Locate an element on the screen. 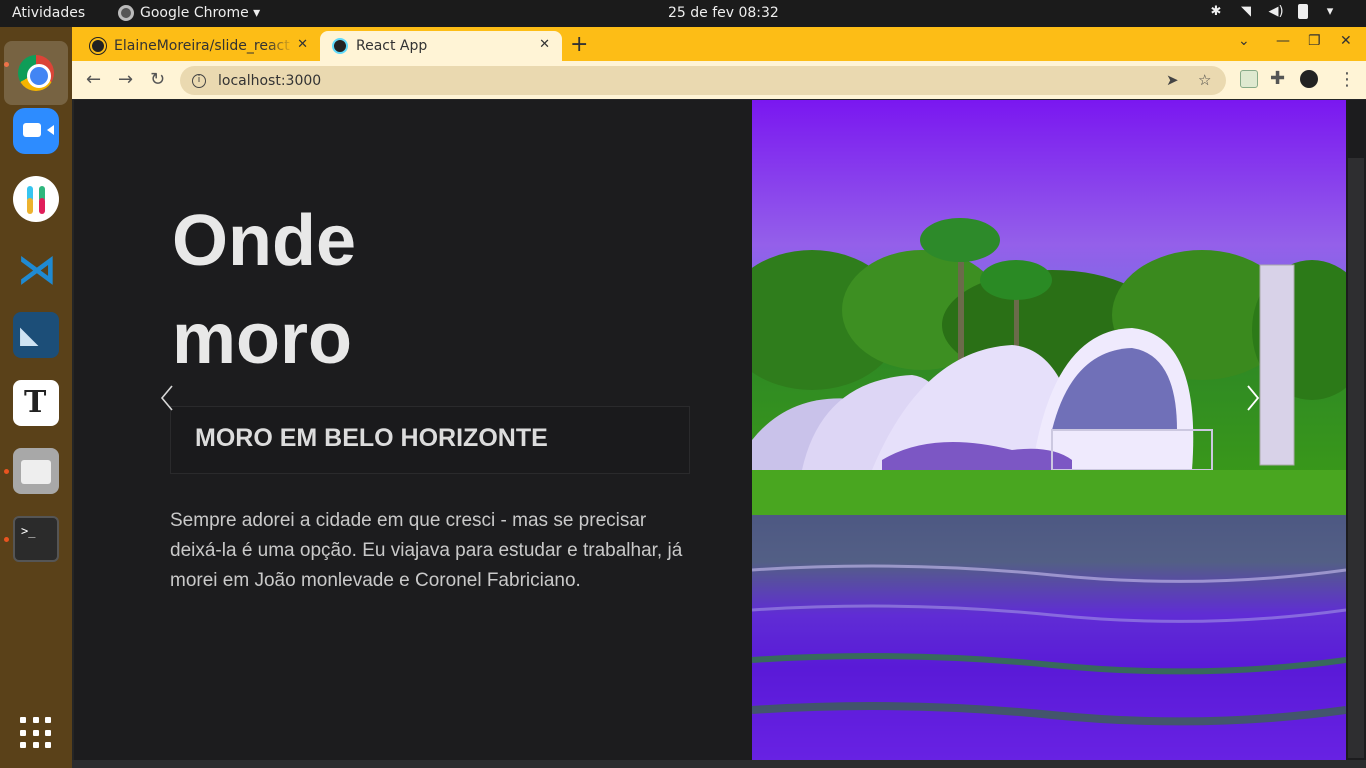 The height and width of the screenshot is (768, 1366). dock-chrome is located at coordinates (36, 73).